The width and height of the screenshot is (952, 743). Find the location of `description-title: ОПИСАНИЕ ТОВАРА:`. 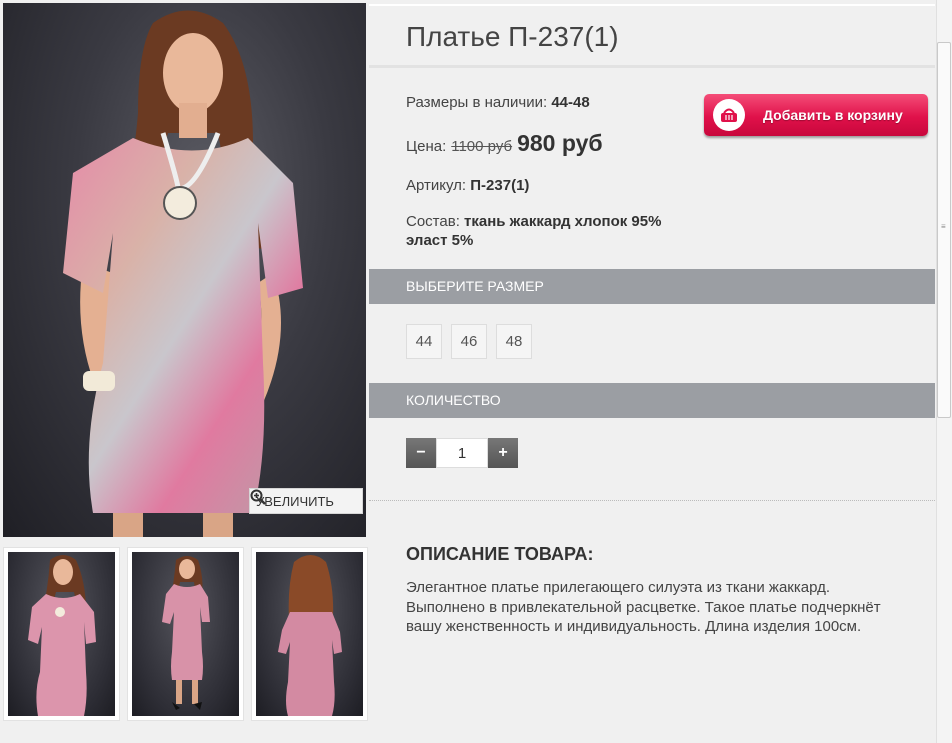

description-title: ОПИСАНИЕ ТОВАРА: is located at coordinates (500, 554).